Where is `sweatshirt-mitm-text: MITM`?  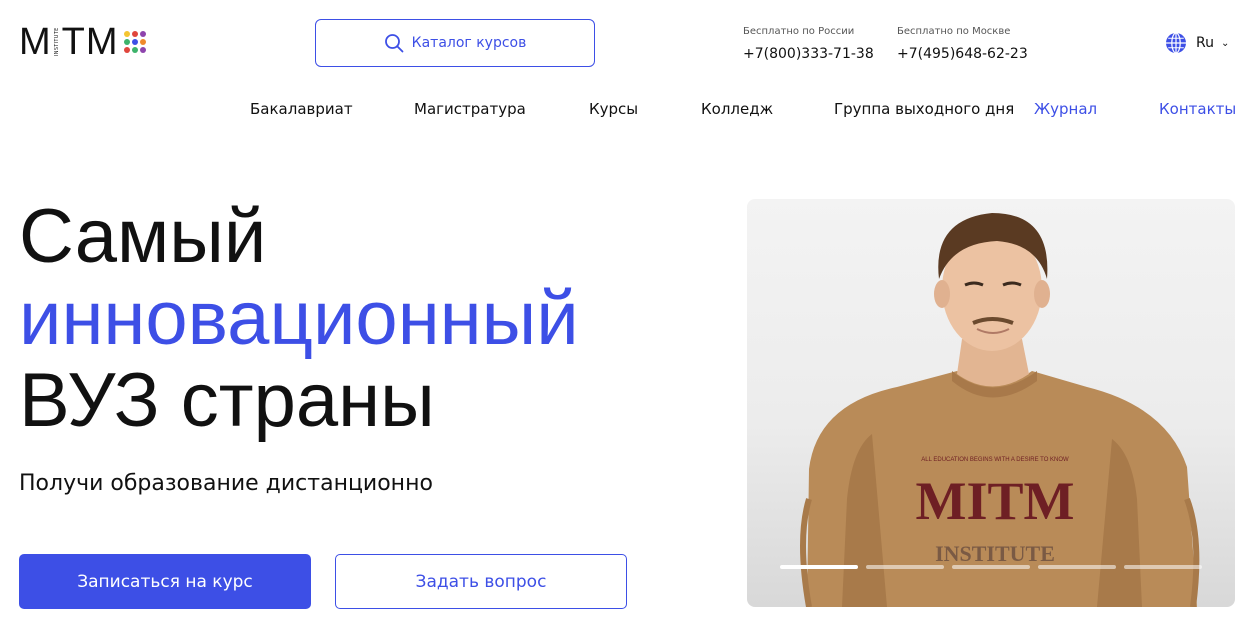
sweatshirt-mitm-text: MITM is located at coordinates (995, 501).